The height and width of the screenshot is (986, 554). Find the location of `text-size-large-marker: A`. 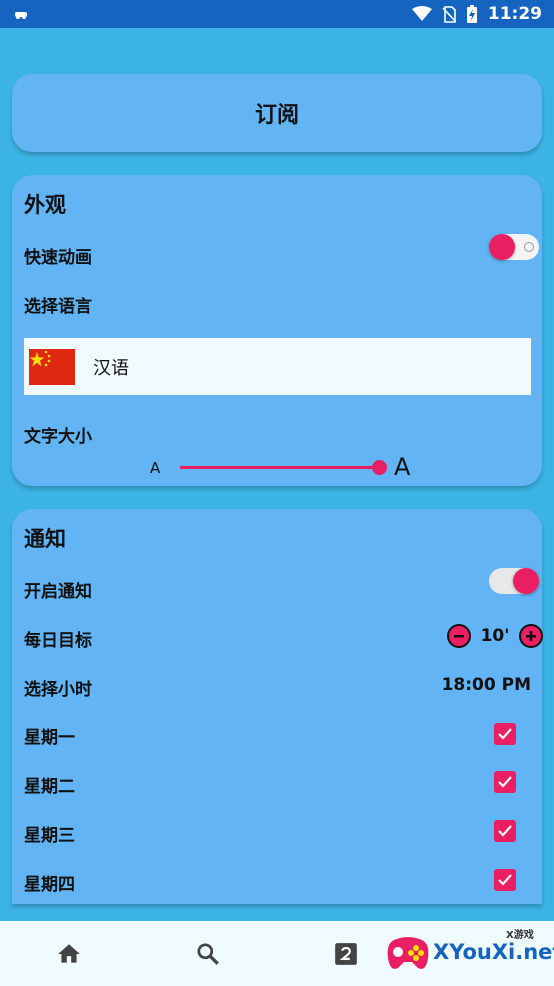

text-size-large-marker: A is located at coordinates (402, 467).